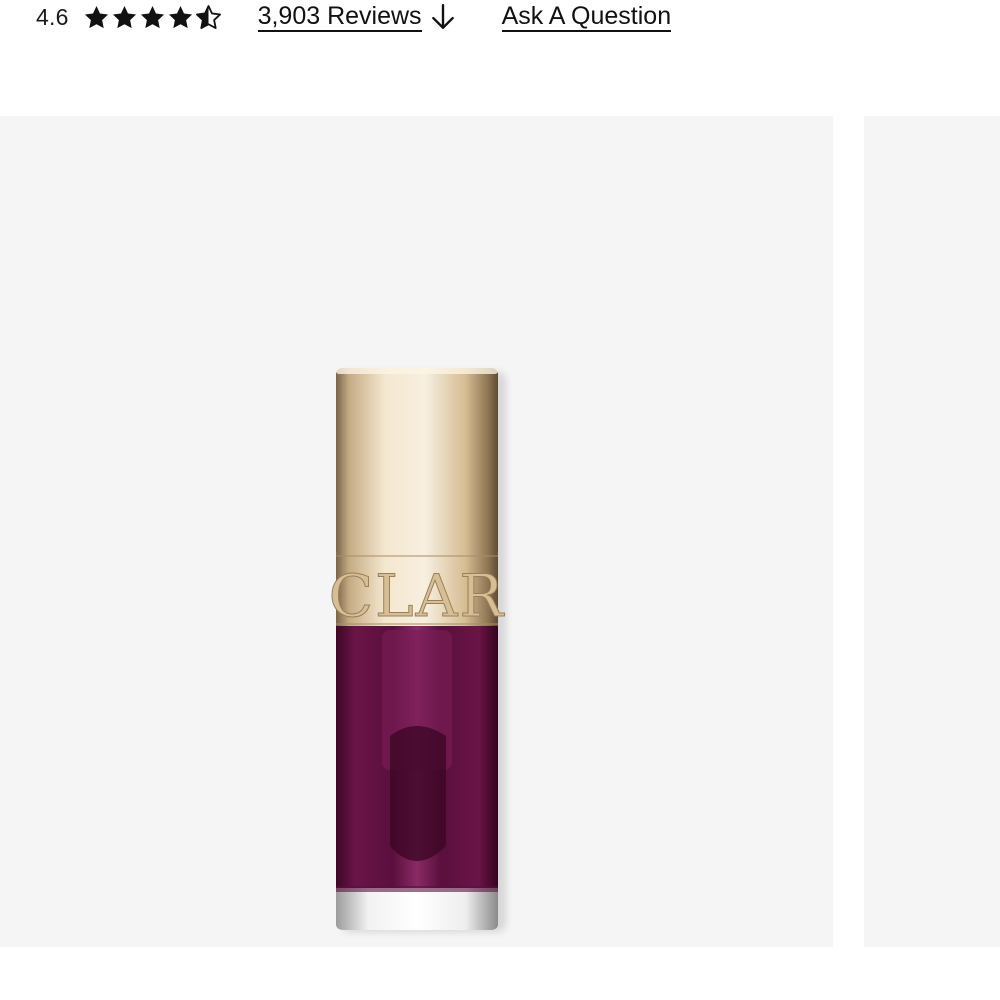 This screenshot has width=1000, height=1000. What do you see at coordinates (932, 531) in the screenshot?
I see `product-image-next` at bounding box center [932, 531].